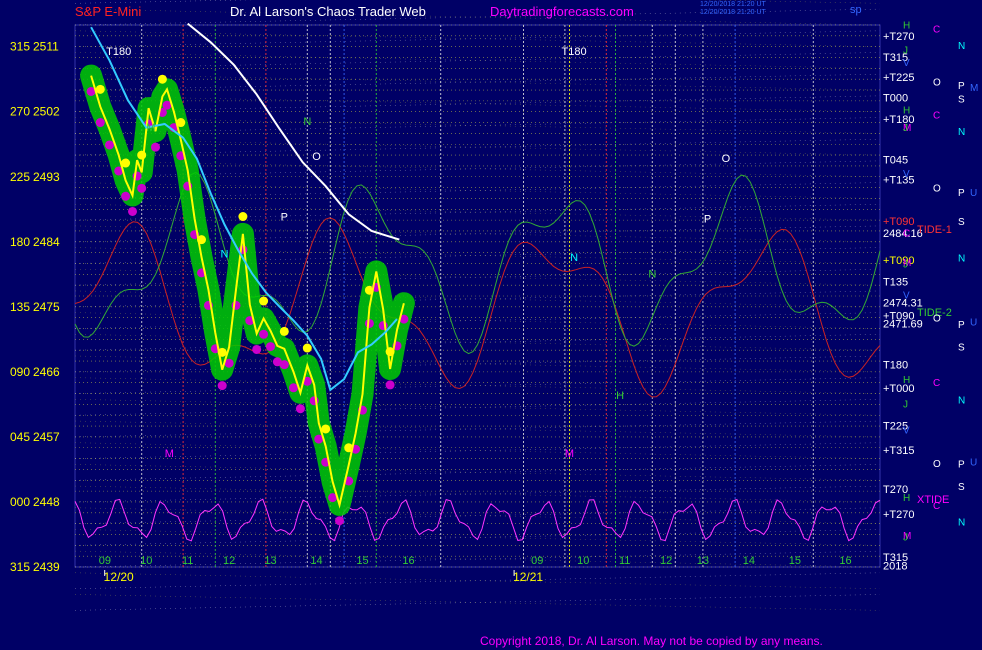 The height and width of the screenshot is (650, 982). Describe the element at coordinates (934, 230) in the screenshot. I see `tide-label: TIDE-1` at that location.